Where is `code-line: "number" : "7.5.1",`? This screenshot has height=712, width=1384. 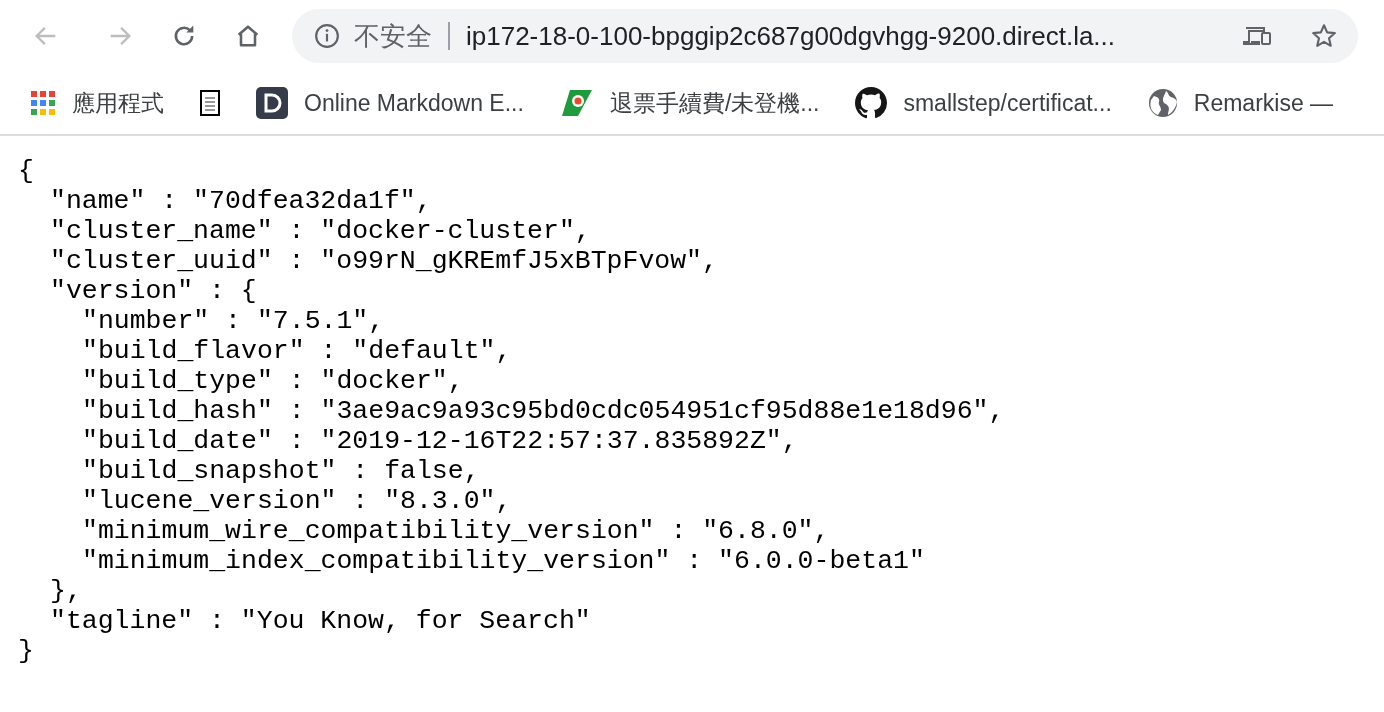
code-line: "number" : "7.5.1", is located at coordinates (233, 321).